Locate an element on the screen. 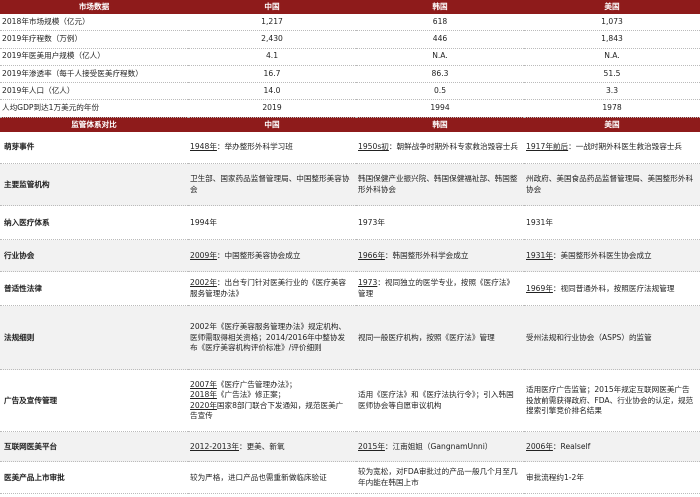  underlined-date: 1948年 is located at coordinates (203, 147).